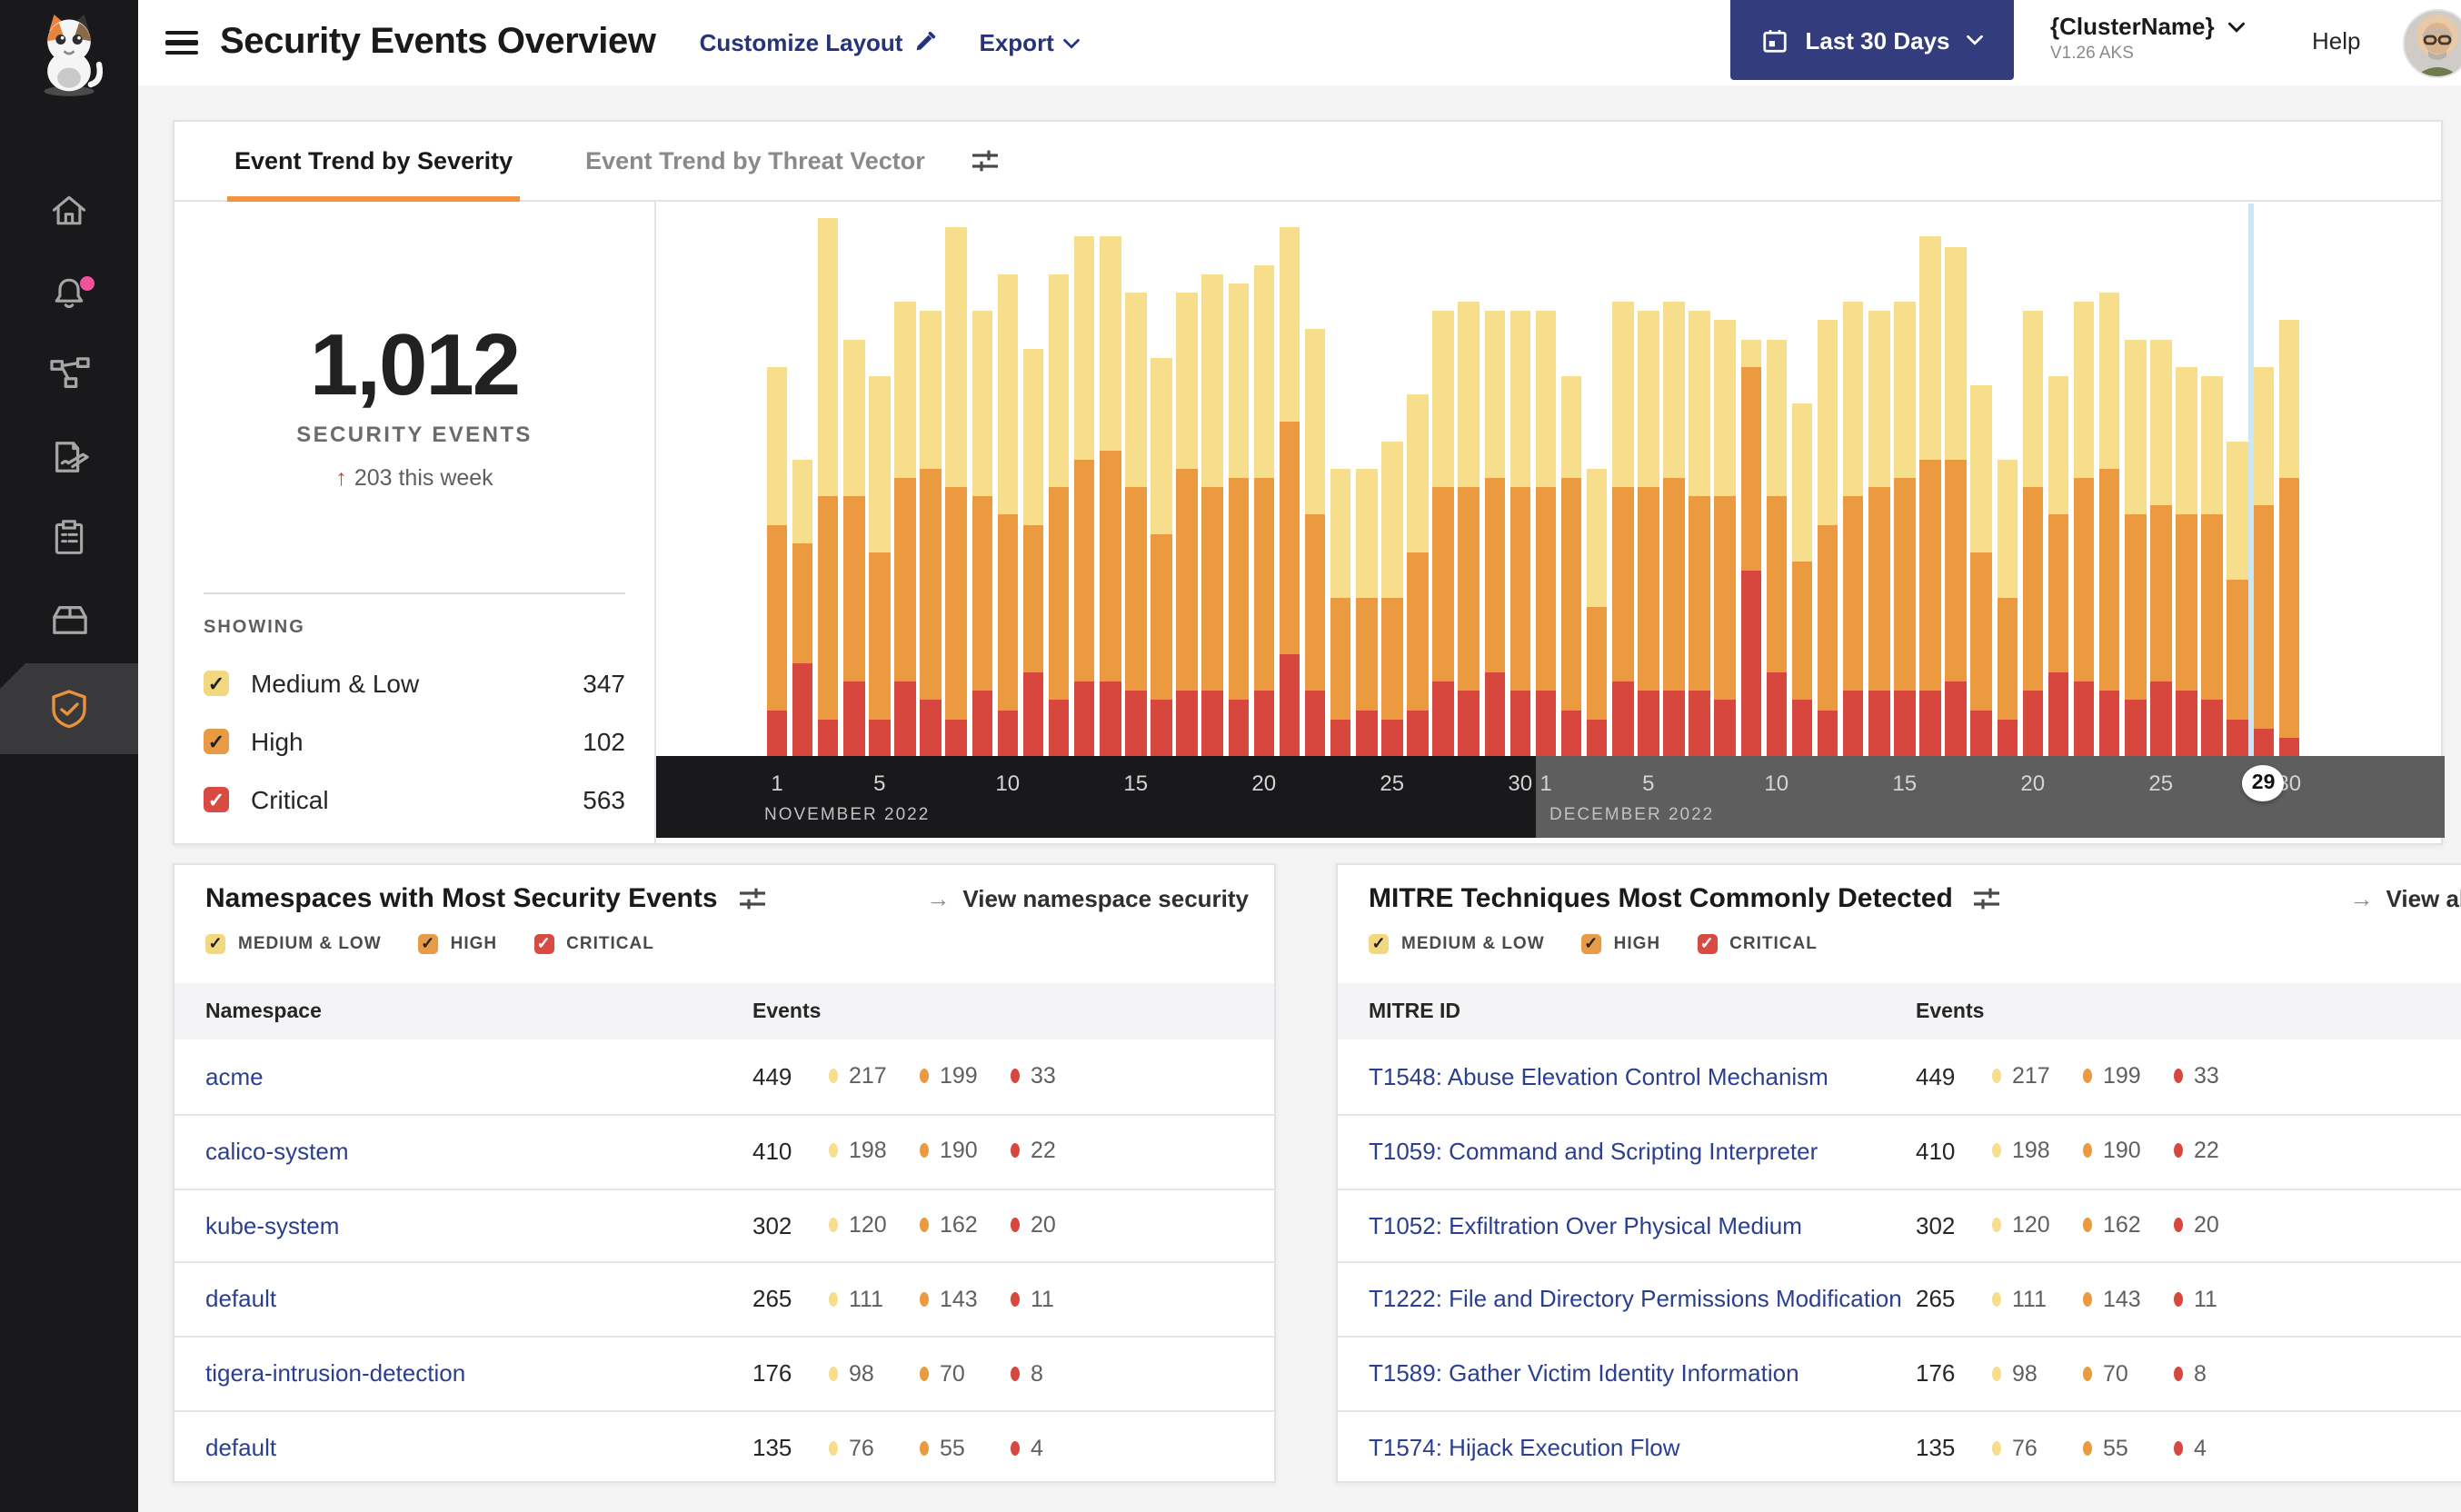 The image size is (2461, 1512). Describe the element at coordinates (69, 293) in the screenshot. I see `sidebar-item-alerts` at that location.